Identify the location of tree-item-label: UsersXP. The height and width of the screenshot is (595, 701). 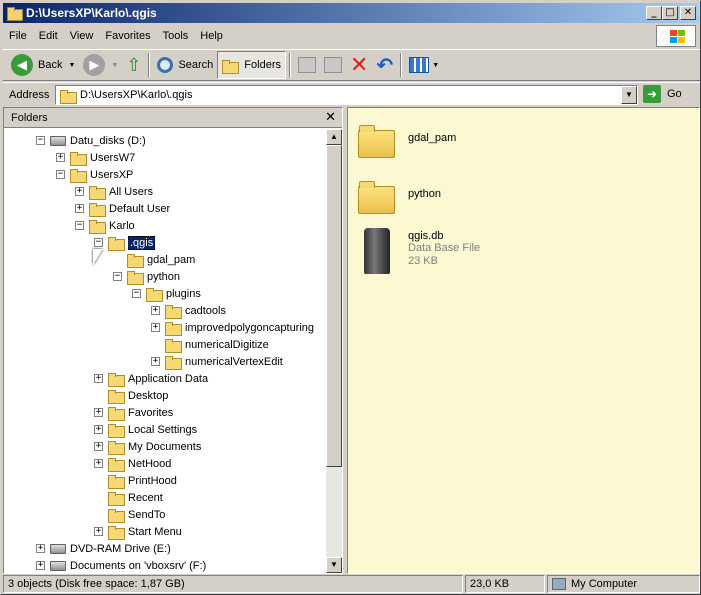
(112, 174).